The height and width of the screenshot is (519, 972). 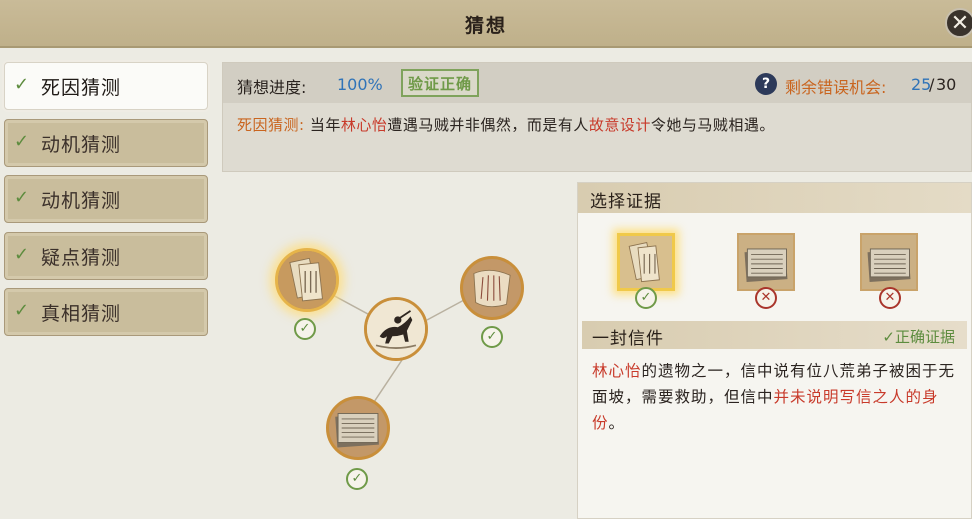 I want to click on guess-text: 死因猜测: 当年林心怡遭遇马贼并非偶然，而是有人故意设计令她与马贼相遇。, so click(x=506, y=124).